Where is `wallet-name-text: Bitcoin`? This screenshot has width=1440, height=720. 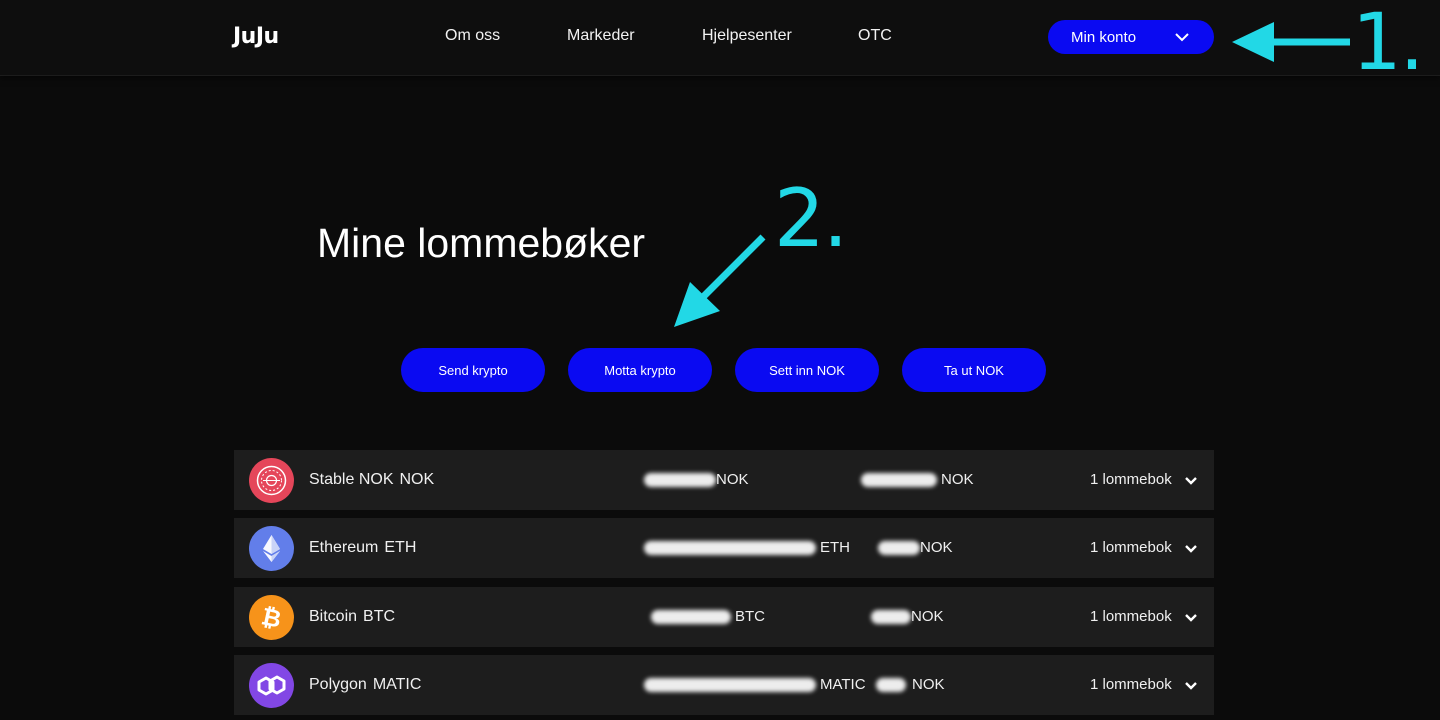
wallet-name-text: Bitcoin is located at coordinates (333, 616).